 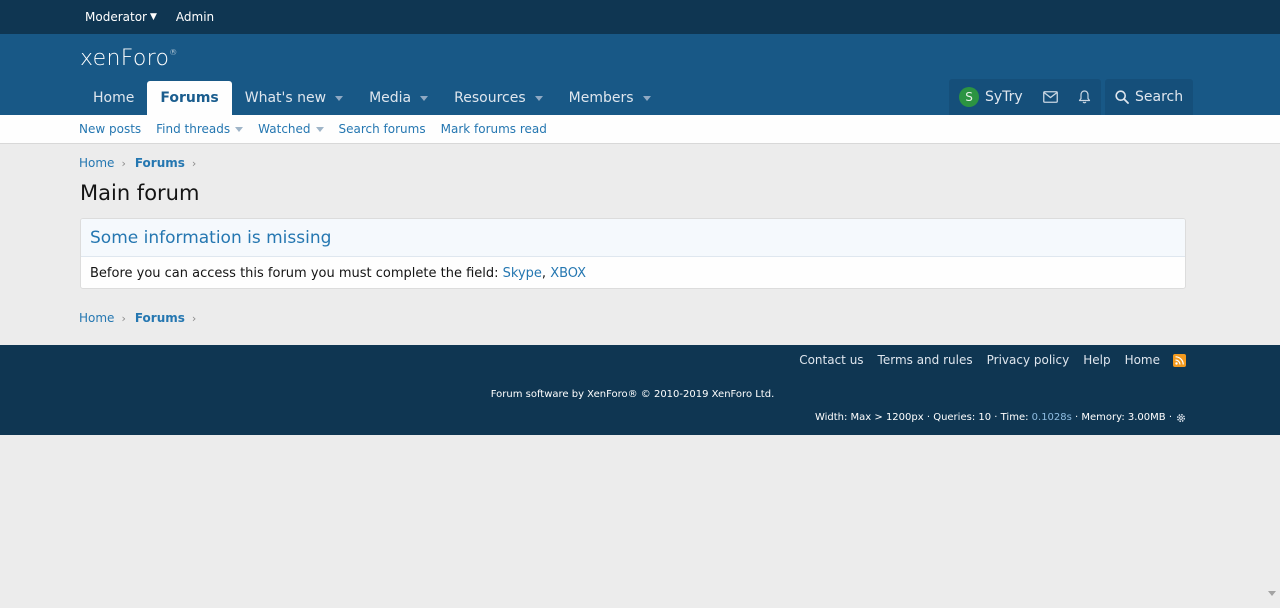 I want to click on debug-suffix: · Memory: 3.00MB ·, so click(x=1121, y=417).